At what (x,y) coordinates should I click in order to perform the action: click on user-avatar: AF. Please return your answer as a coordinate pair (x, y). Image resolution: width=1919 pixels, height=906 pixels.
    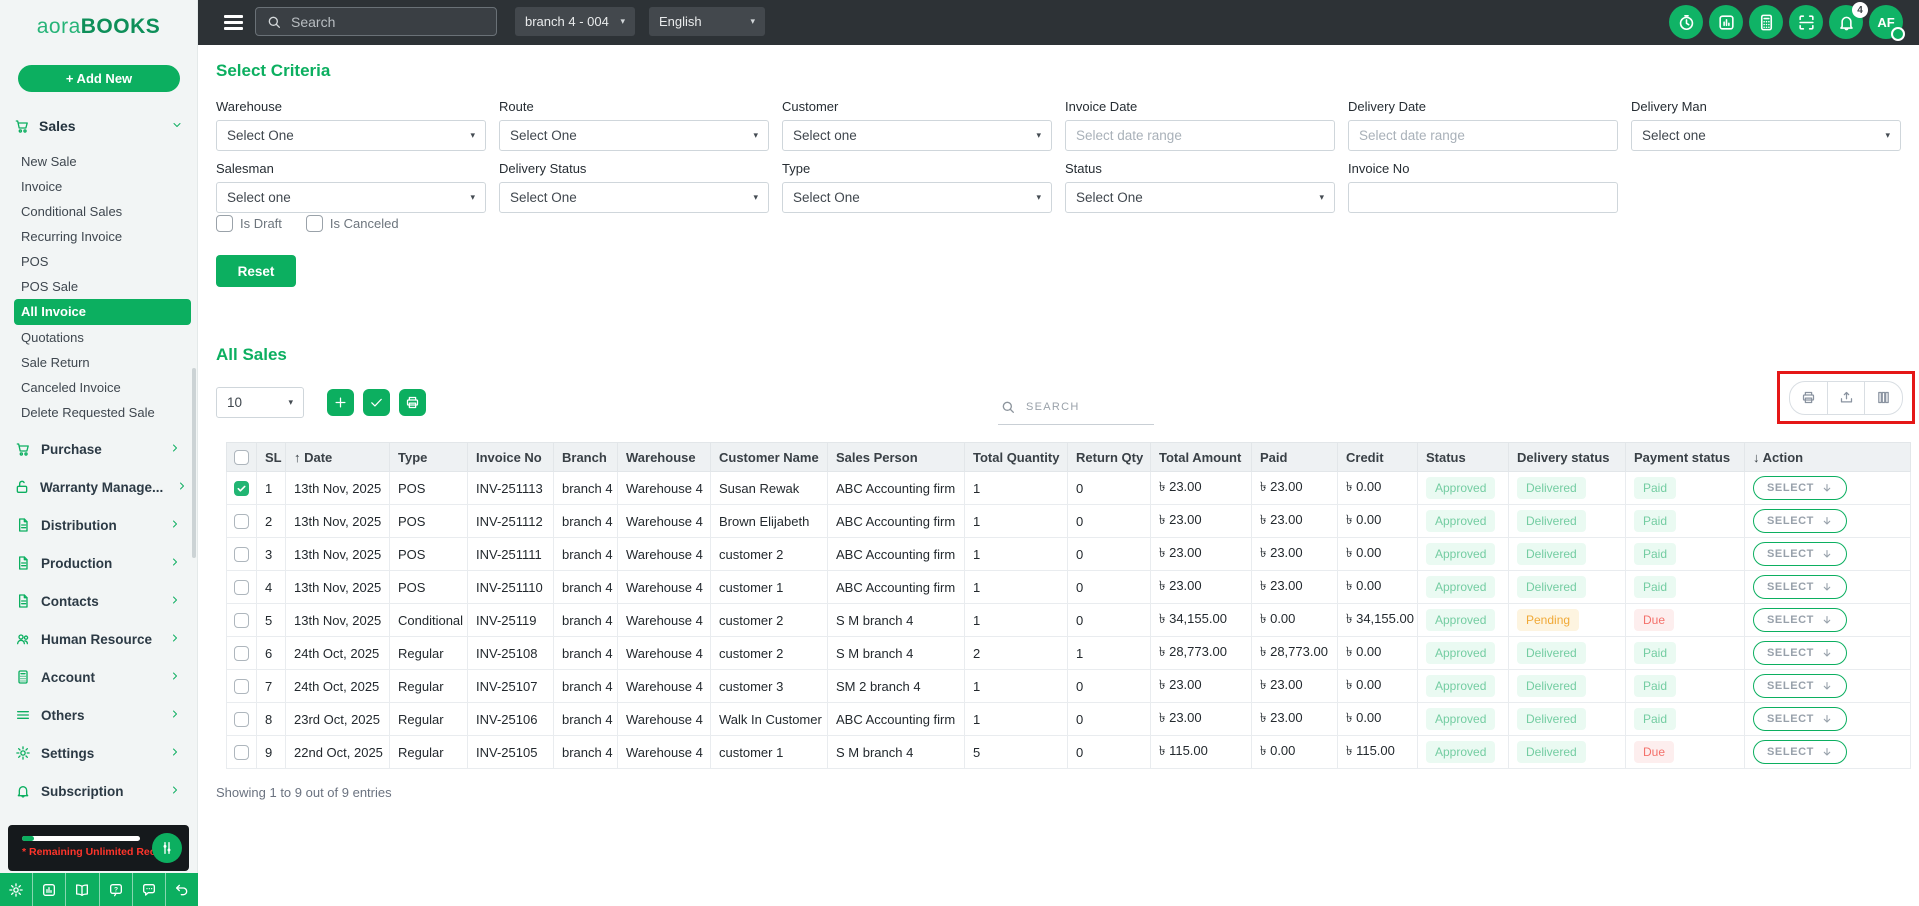
    Looking at the image, I should click on (1887, 23).